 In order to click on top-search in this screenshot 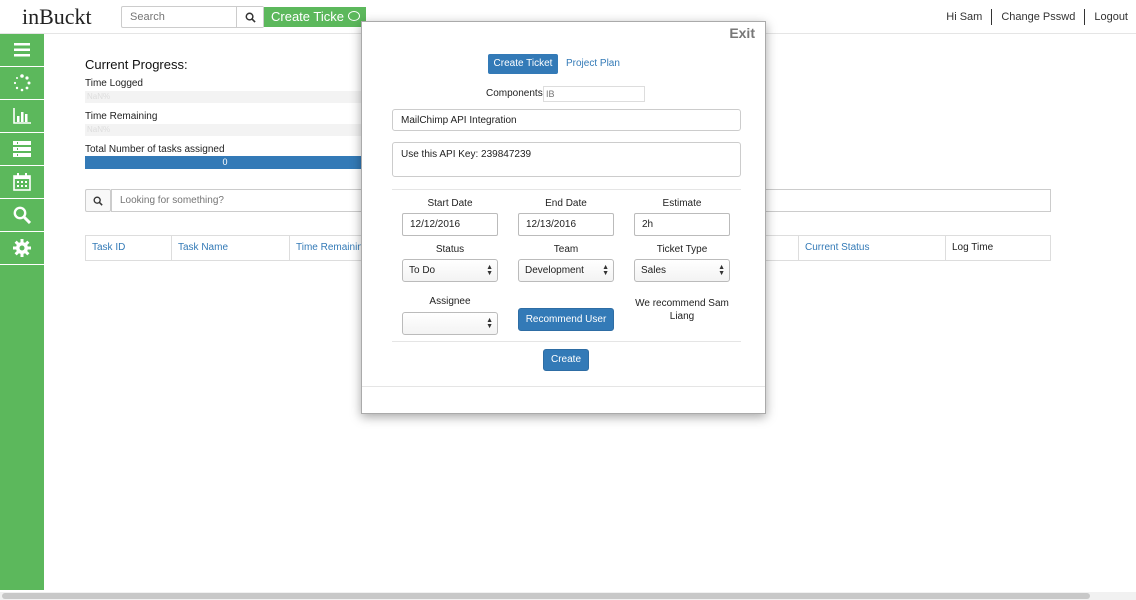, I will do `click(192, 17)`.